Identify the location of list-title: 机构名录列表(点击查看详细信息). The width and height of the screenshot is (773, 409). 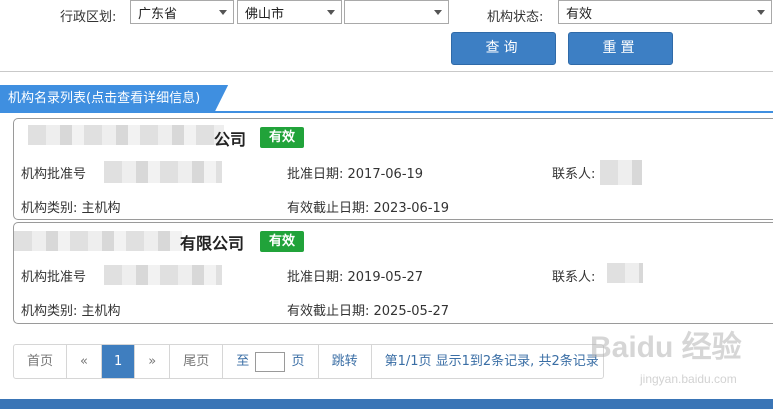
(114, 99).